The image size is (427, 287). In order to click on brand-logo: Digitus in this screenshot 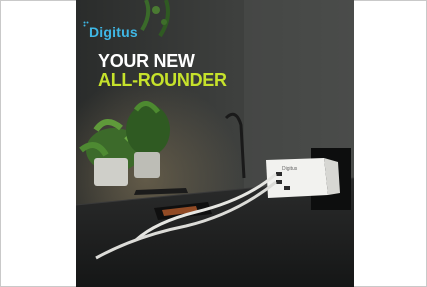, I will do `click(110, 30)`.